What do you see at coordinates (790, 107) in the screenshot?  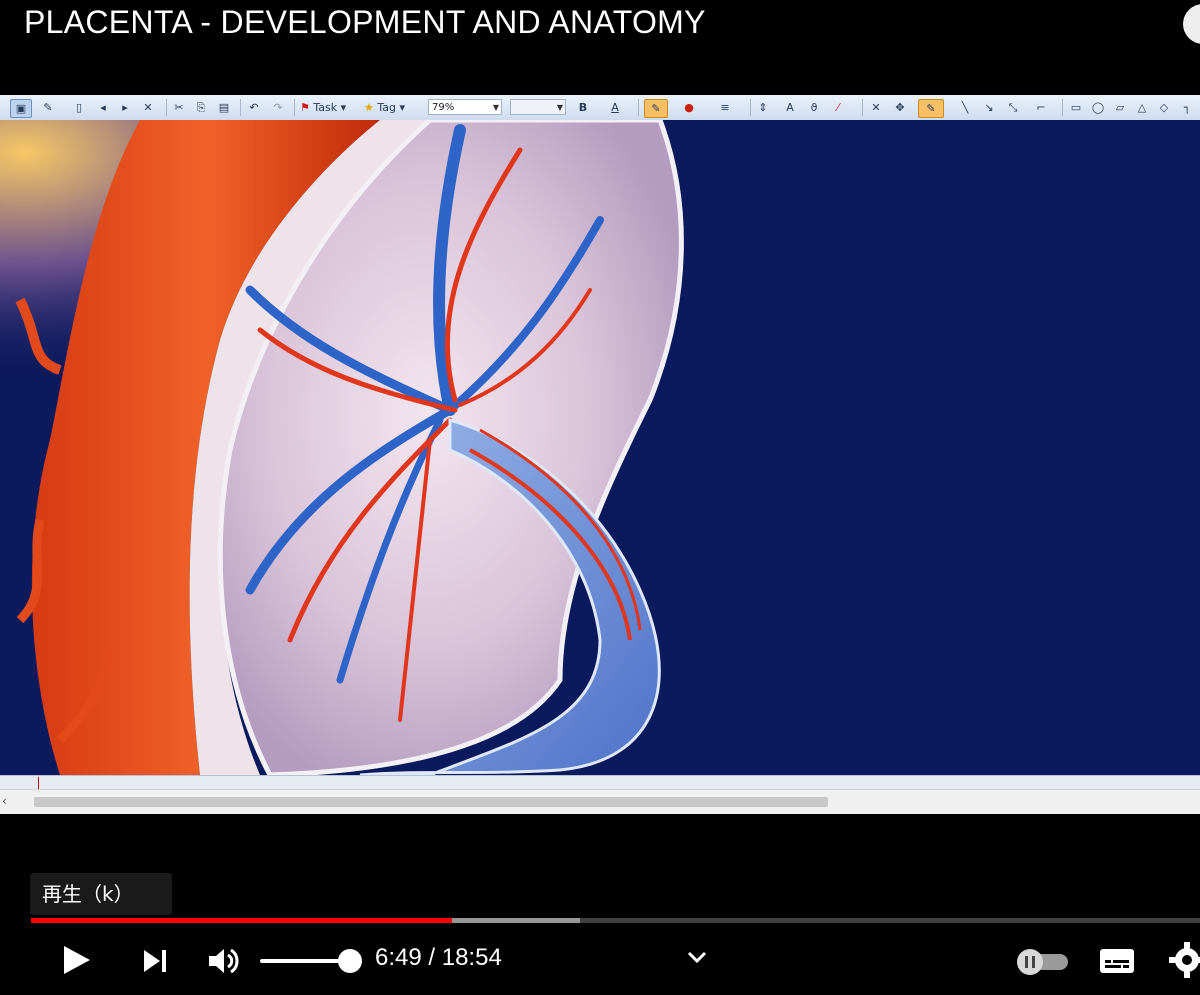 I see `spell-check-icon: A` at bounding box center [790, 107].